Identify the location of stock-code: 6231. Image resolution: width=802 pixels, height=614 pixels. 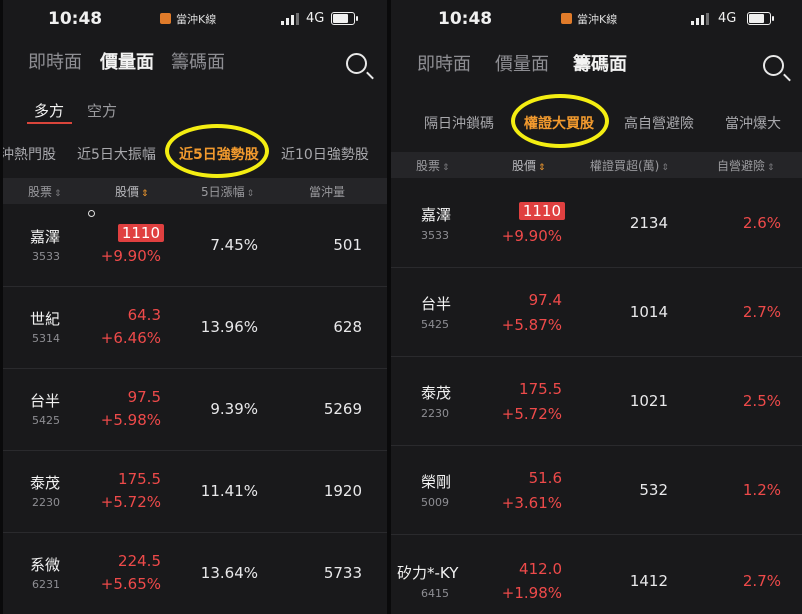
(46, 584).